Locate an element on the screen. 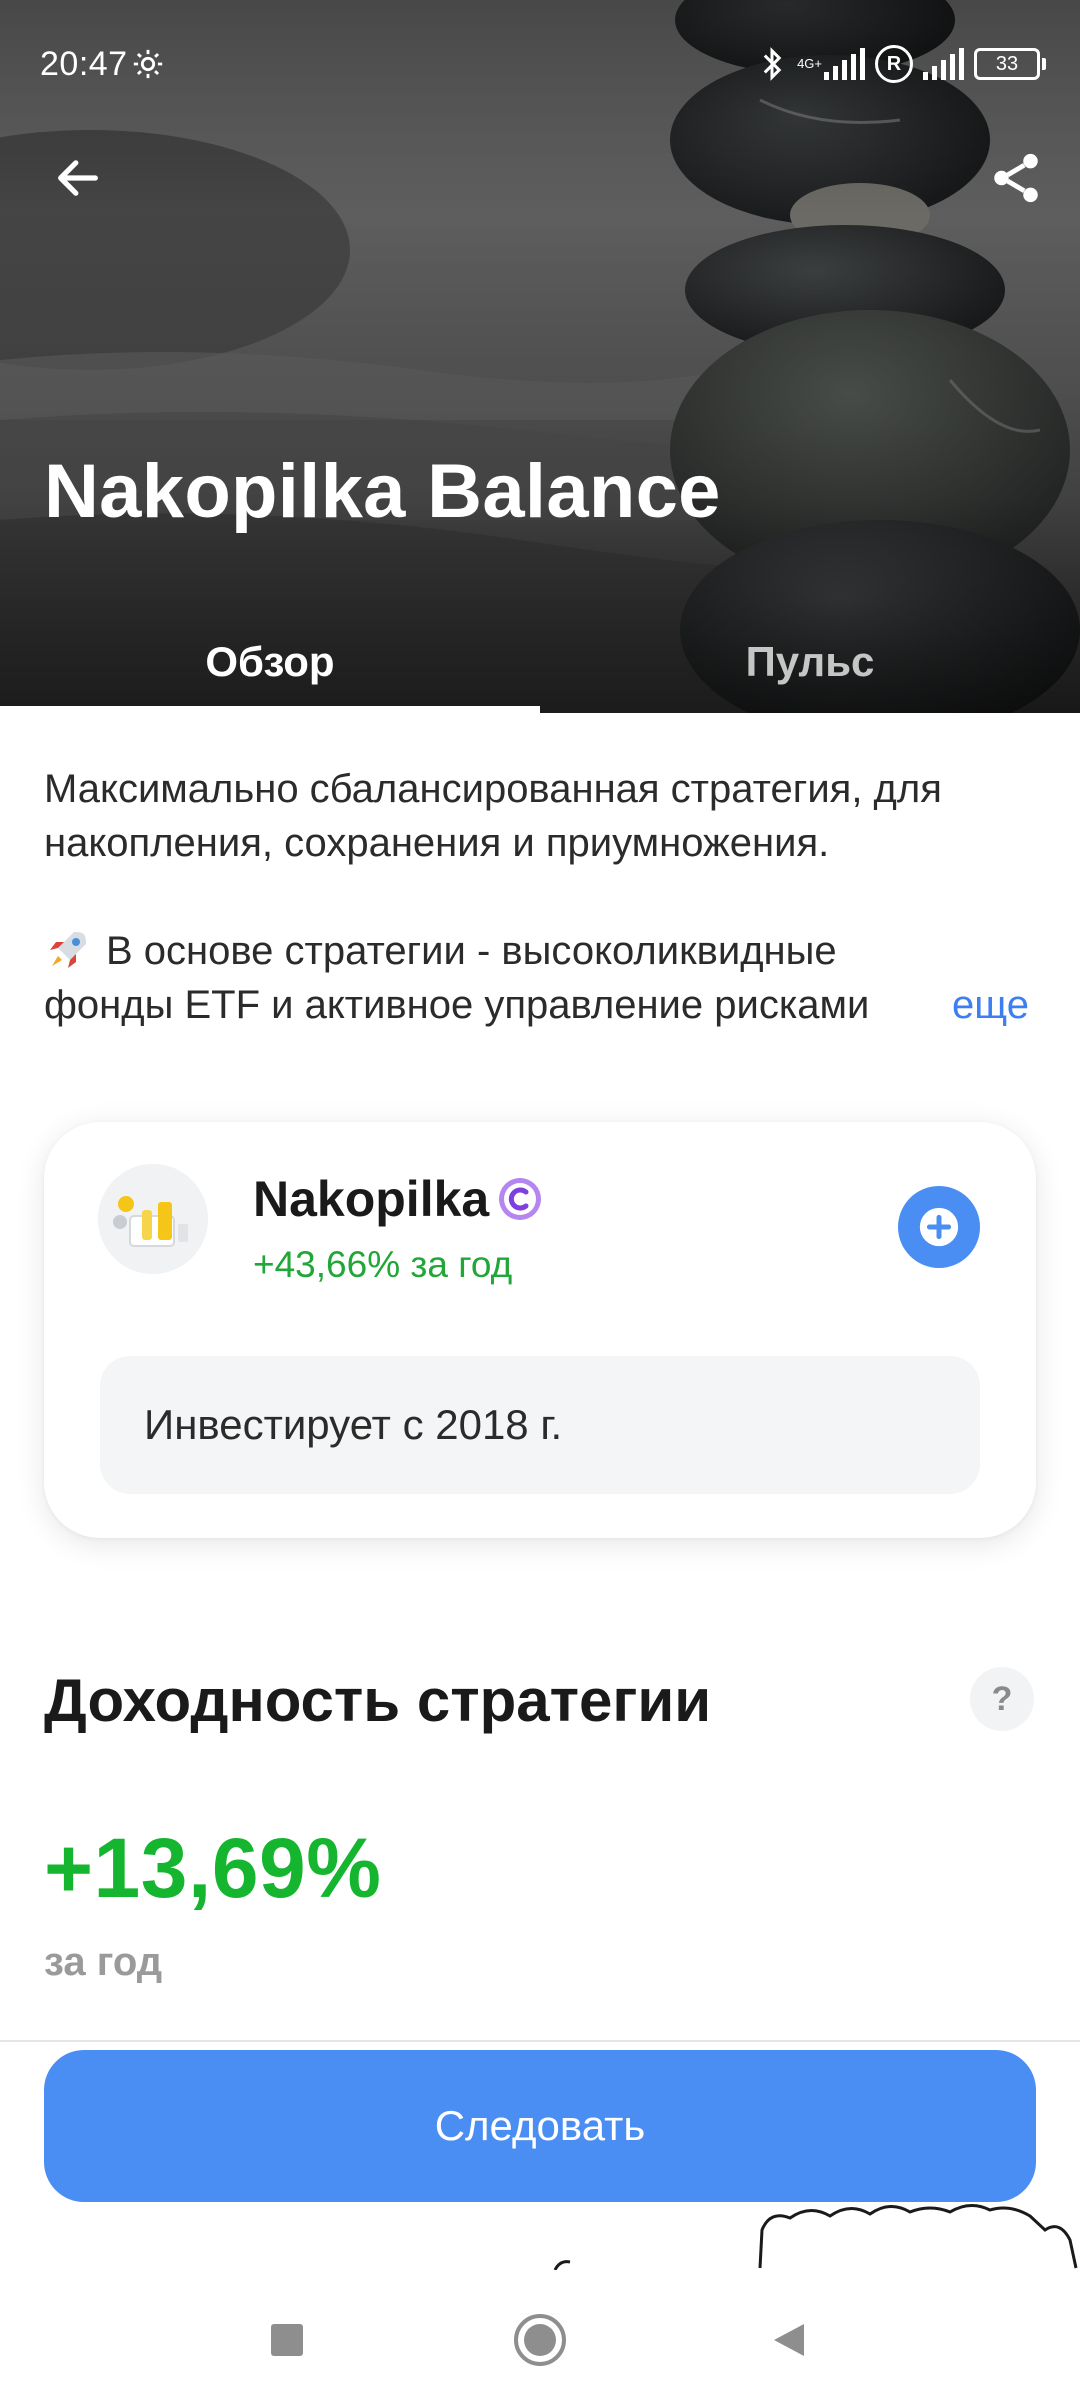  battery-icon: 33 is located at coordinates (1010, 64).